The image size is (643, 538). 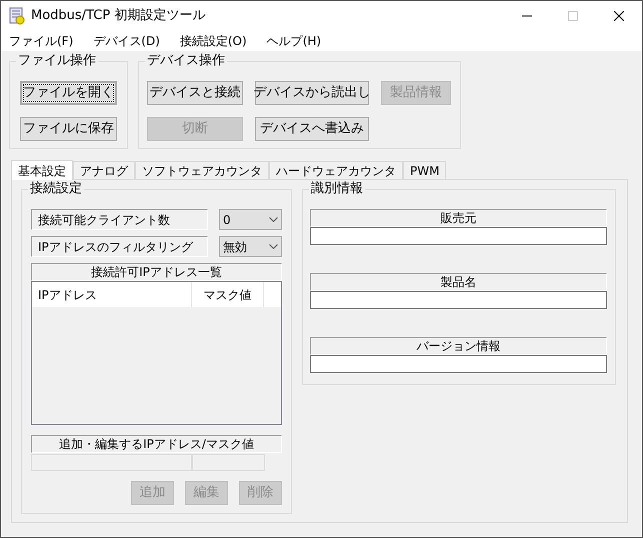 I want to click on field-label: IPアドレスのフィルタリング, so click(x=119, y=246).